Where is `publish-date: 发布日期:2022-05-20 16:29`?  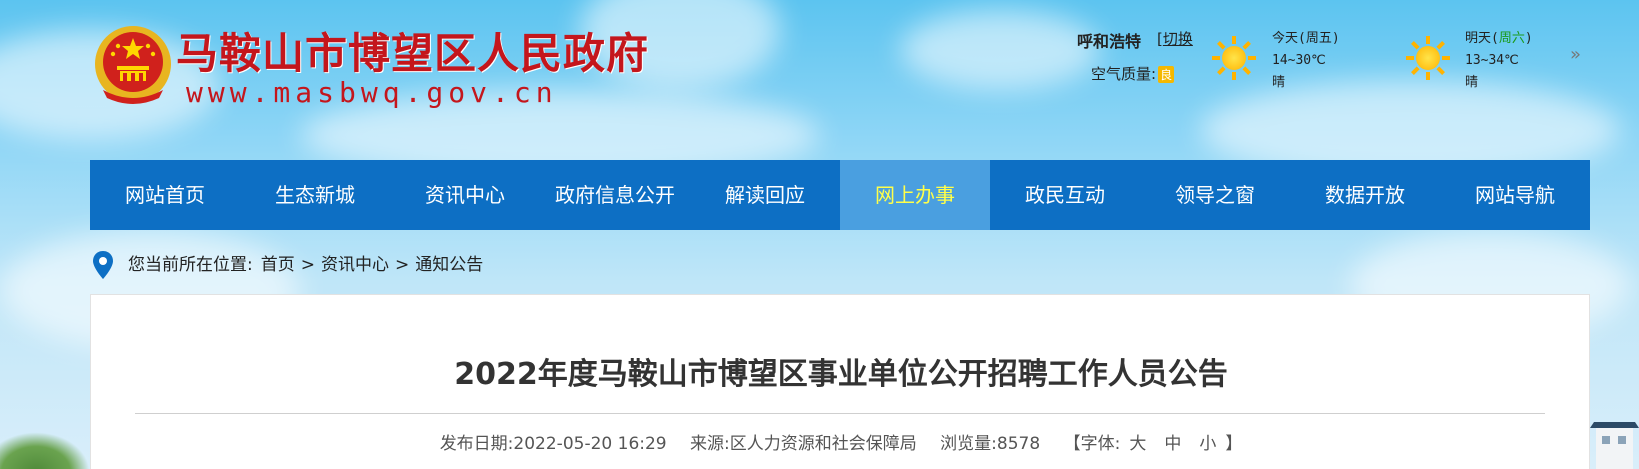
publish-date: 发布日期:2022-05-20 16:29 is located at coordinates (553, 444).